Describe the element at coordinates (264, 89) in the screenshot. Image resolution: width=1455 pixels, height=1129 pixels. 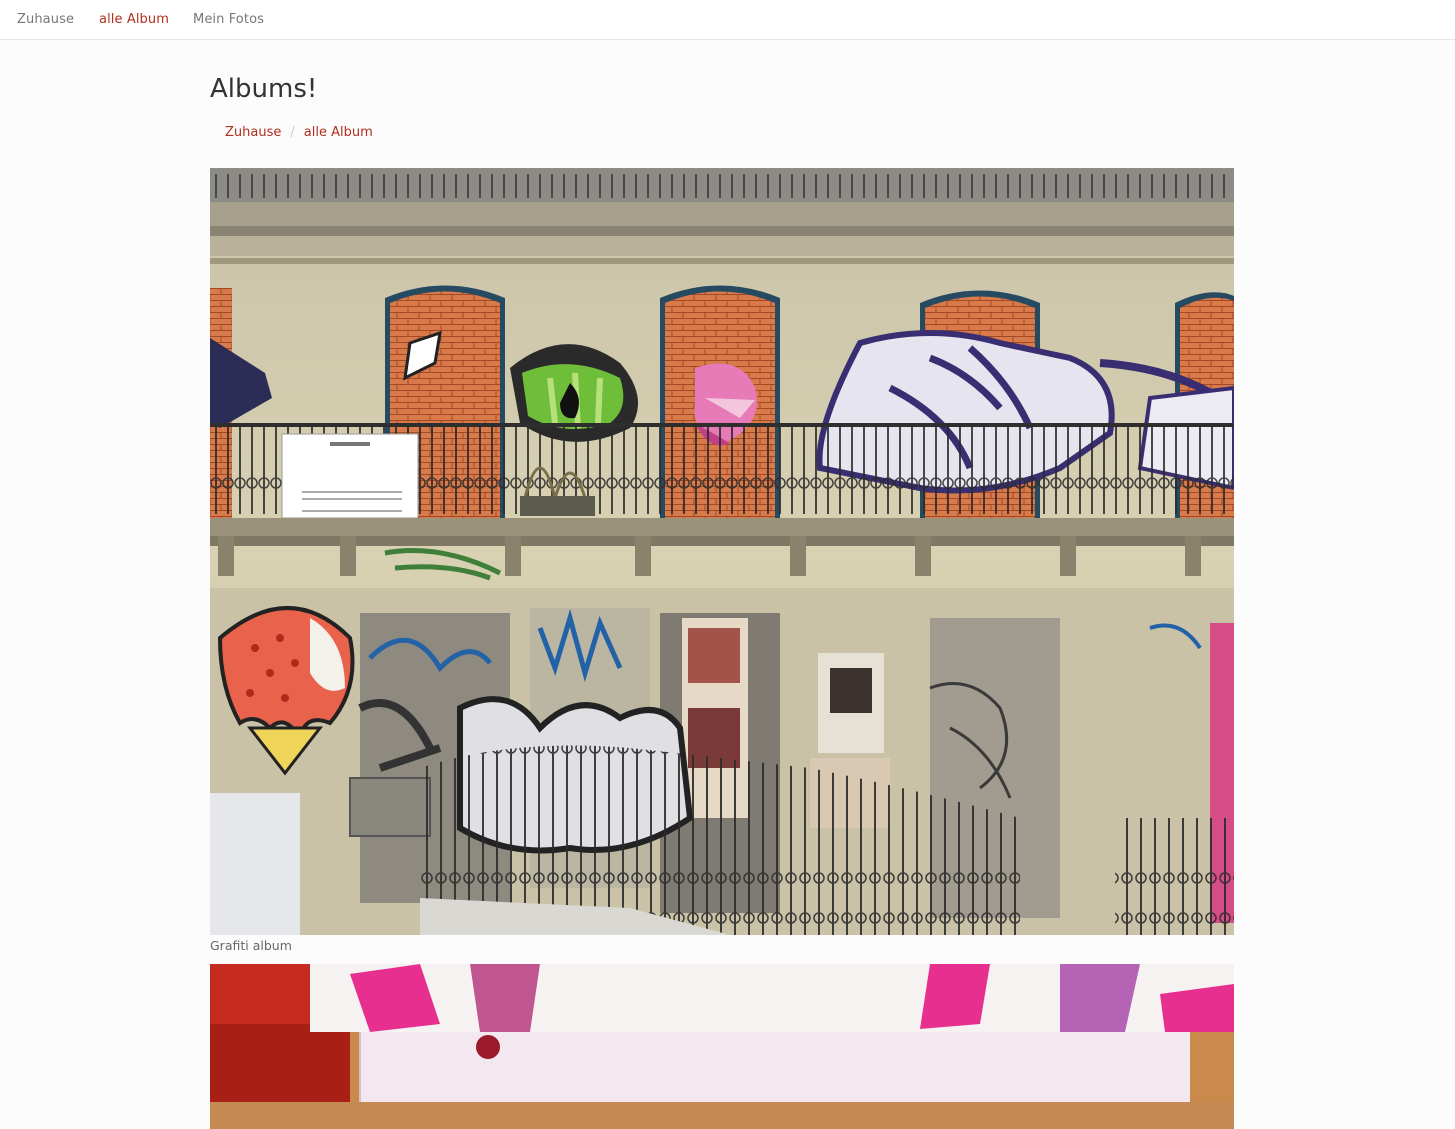
I see `page-title: Albums!` at that location.